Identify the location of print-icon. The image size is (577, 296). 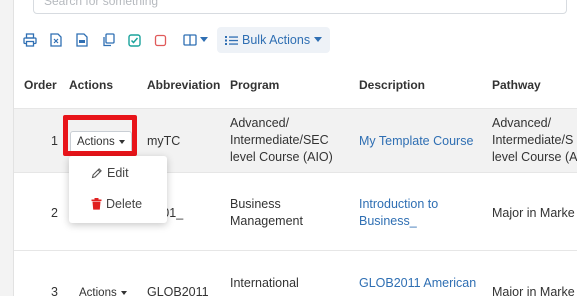
(30, 40).